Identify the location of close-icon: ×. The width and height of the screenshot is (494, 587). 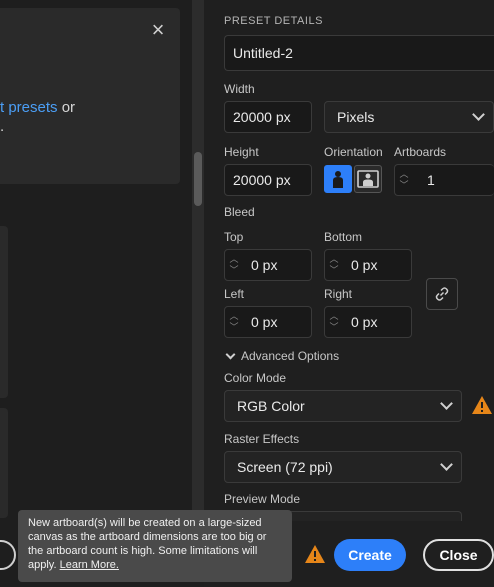
(158, 30).